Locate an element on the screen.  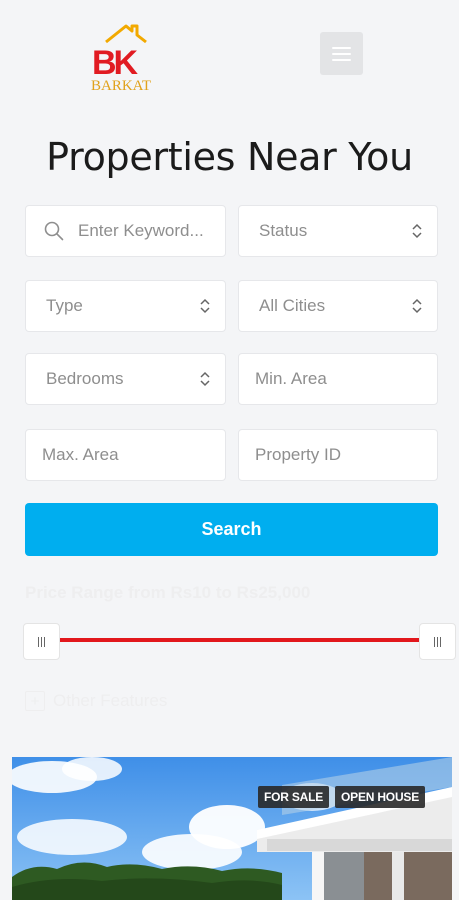
type-select-value: Type is located at coordinates (64, 305).